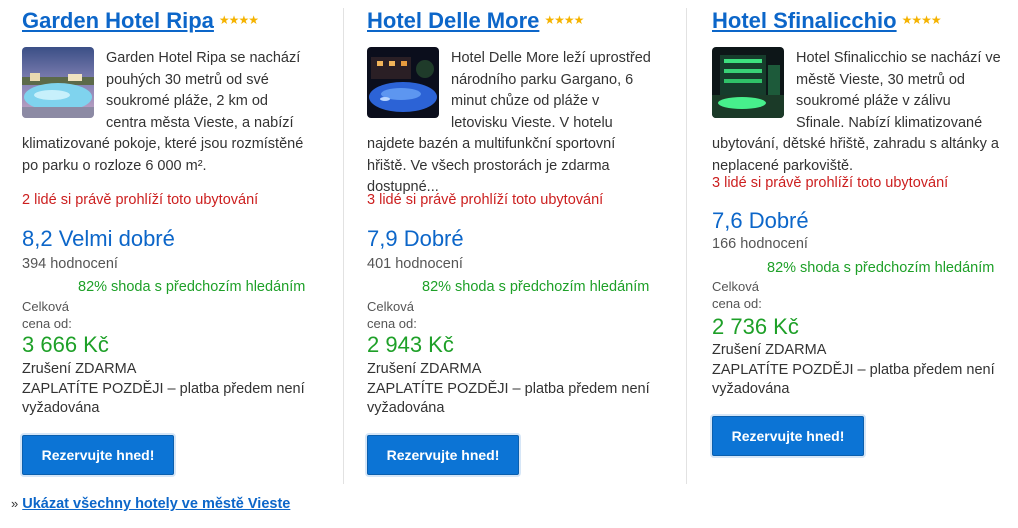 This screenshot has width=1018, height=528. I want to click on hotel-title-row: Garden Hotel Ripa ★★★★, so click(140, 21).